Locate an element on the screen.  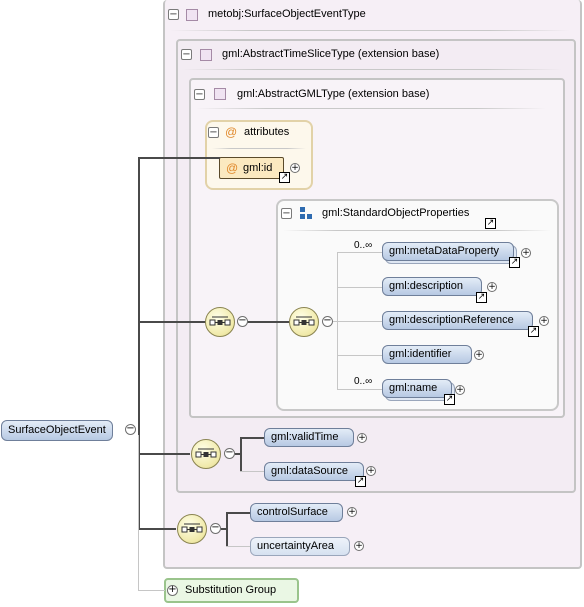
element-descriptionreference: gml:descriptionReference is located at coordinates (457, 320).